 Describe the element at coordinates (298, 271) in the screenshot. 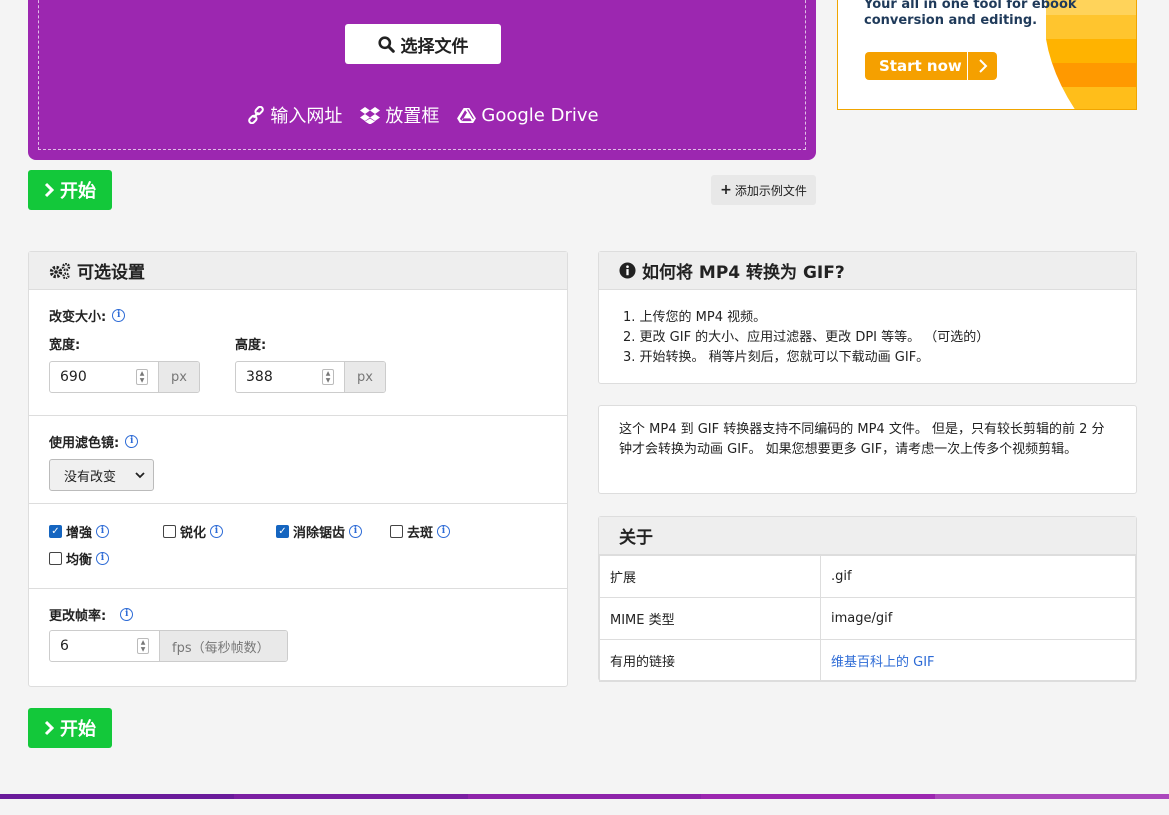

I see `settings-header: 可选设置` at that location.